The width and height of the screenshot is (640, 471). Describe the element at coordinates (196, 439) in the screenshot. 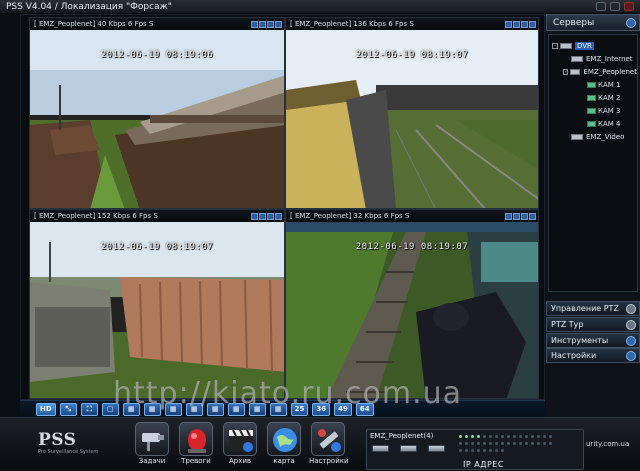

I see `alarm-siren-icon` at that location.